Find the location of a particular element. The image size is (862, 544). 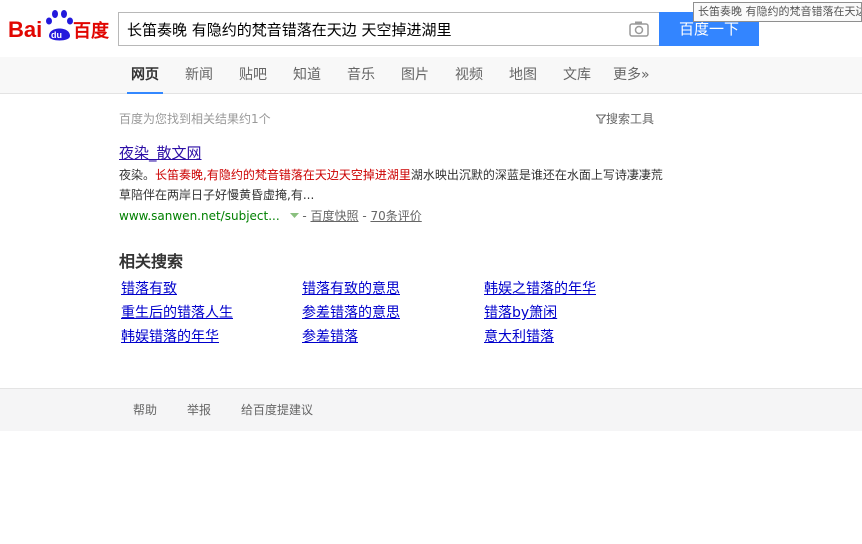

tab-more: 更多» is located at coordinates (631, 75).